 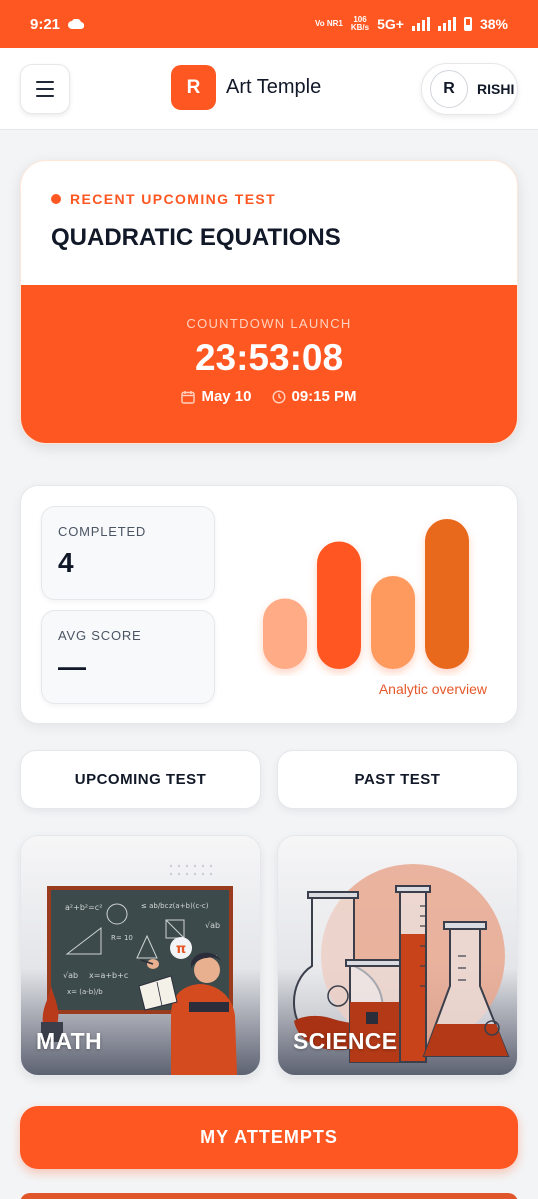 What do you see at coordinates (193, 87) in the screenshot?
I see `brand-logo: R` at bounding box center [193, 87].